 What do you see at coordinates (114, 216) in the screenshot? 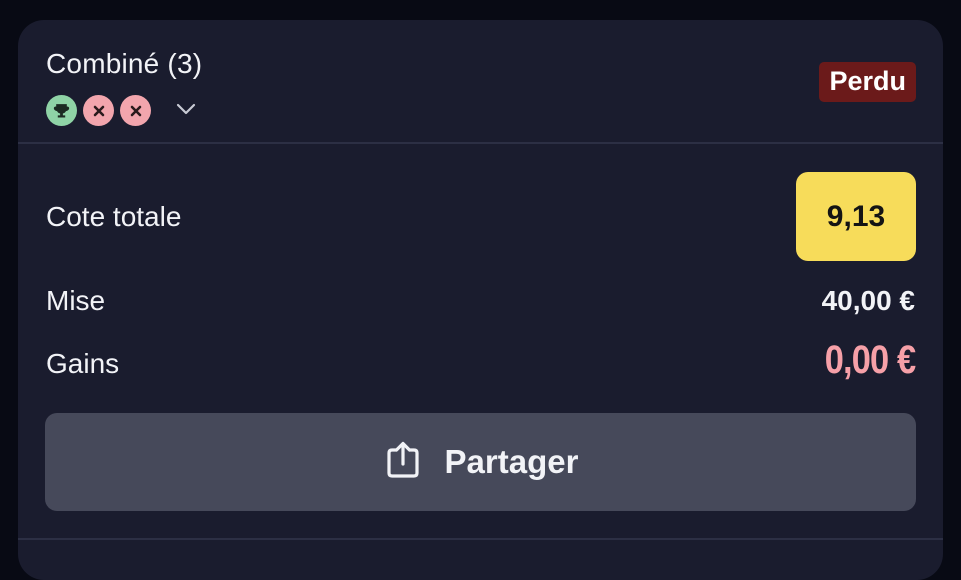
I see `total-odds-label: Cote totale` at bounding box center [114, 216].